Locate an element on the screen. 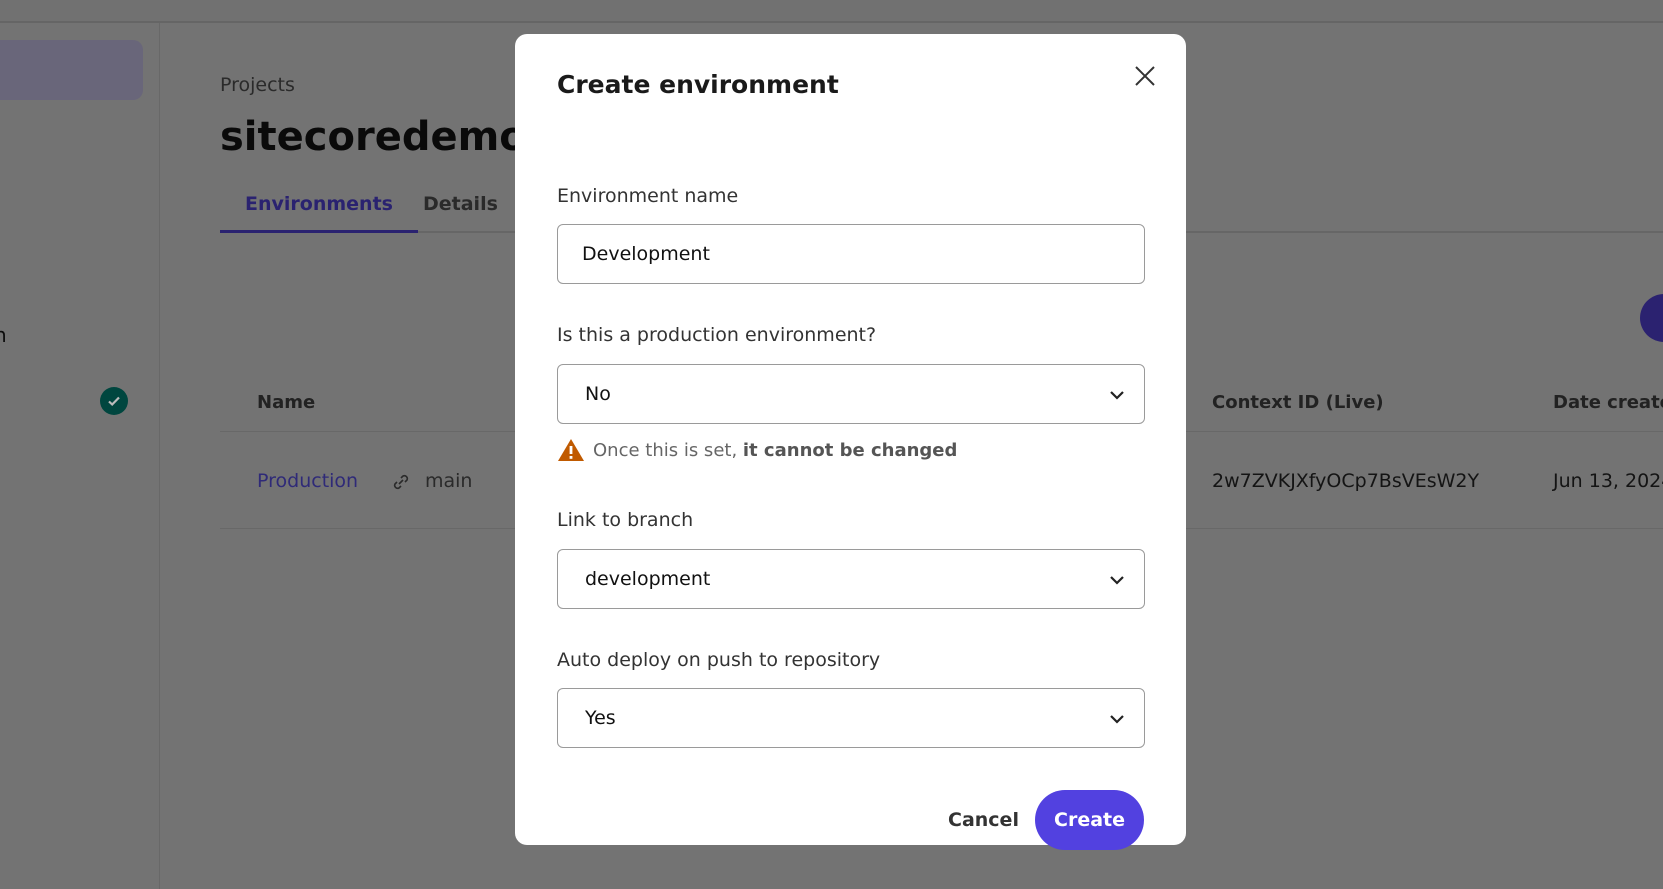 Image resolution: width=1663 pixels, height=889 pixels. sidebar: n is located at coordinates (80, 456).